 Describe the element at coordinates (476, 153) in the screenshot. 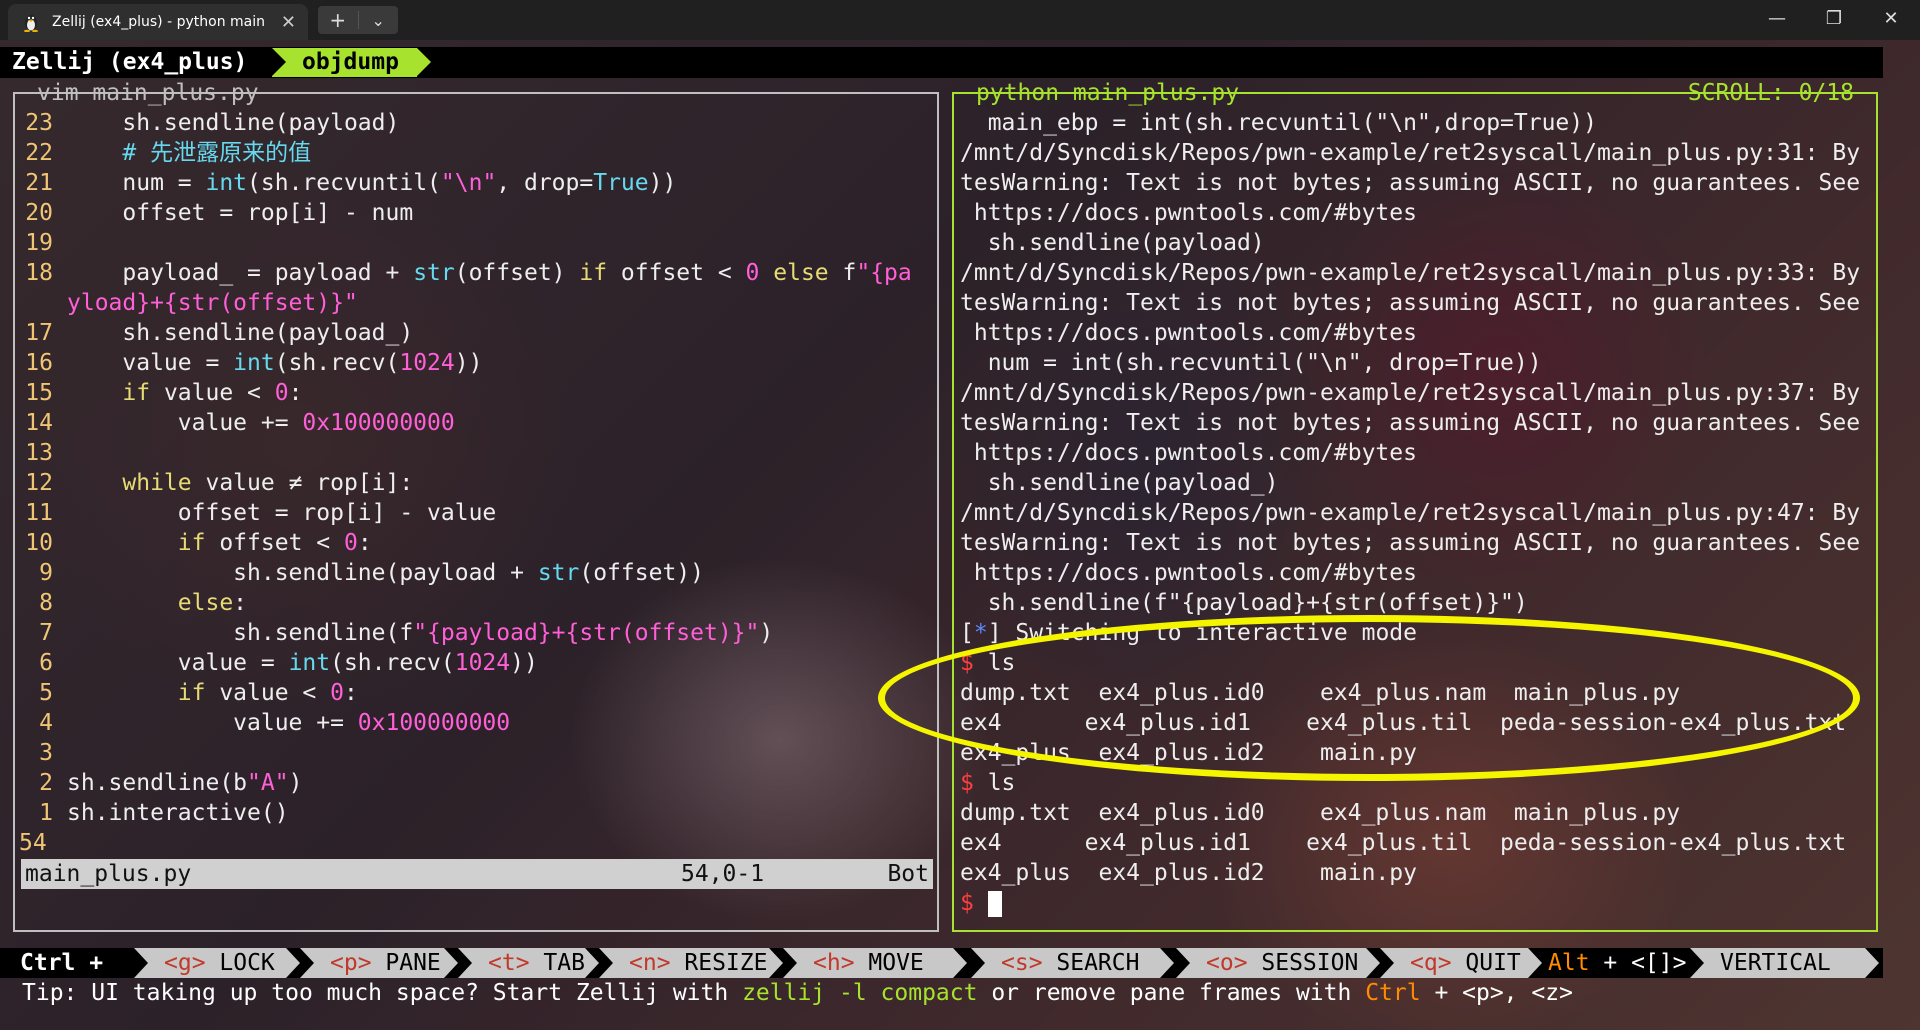

I see `code-line: 22 # 先泄露原来的值` at that location.